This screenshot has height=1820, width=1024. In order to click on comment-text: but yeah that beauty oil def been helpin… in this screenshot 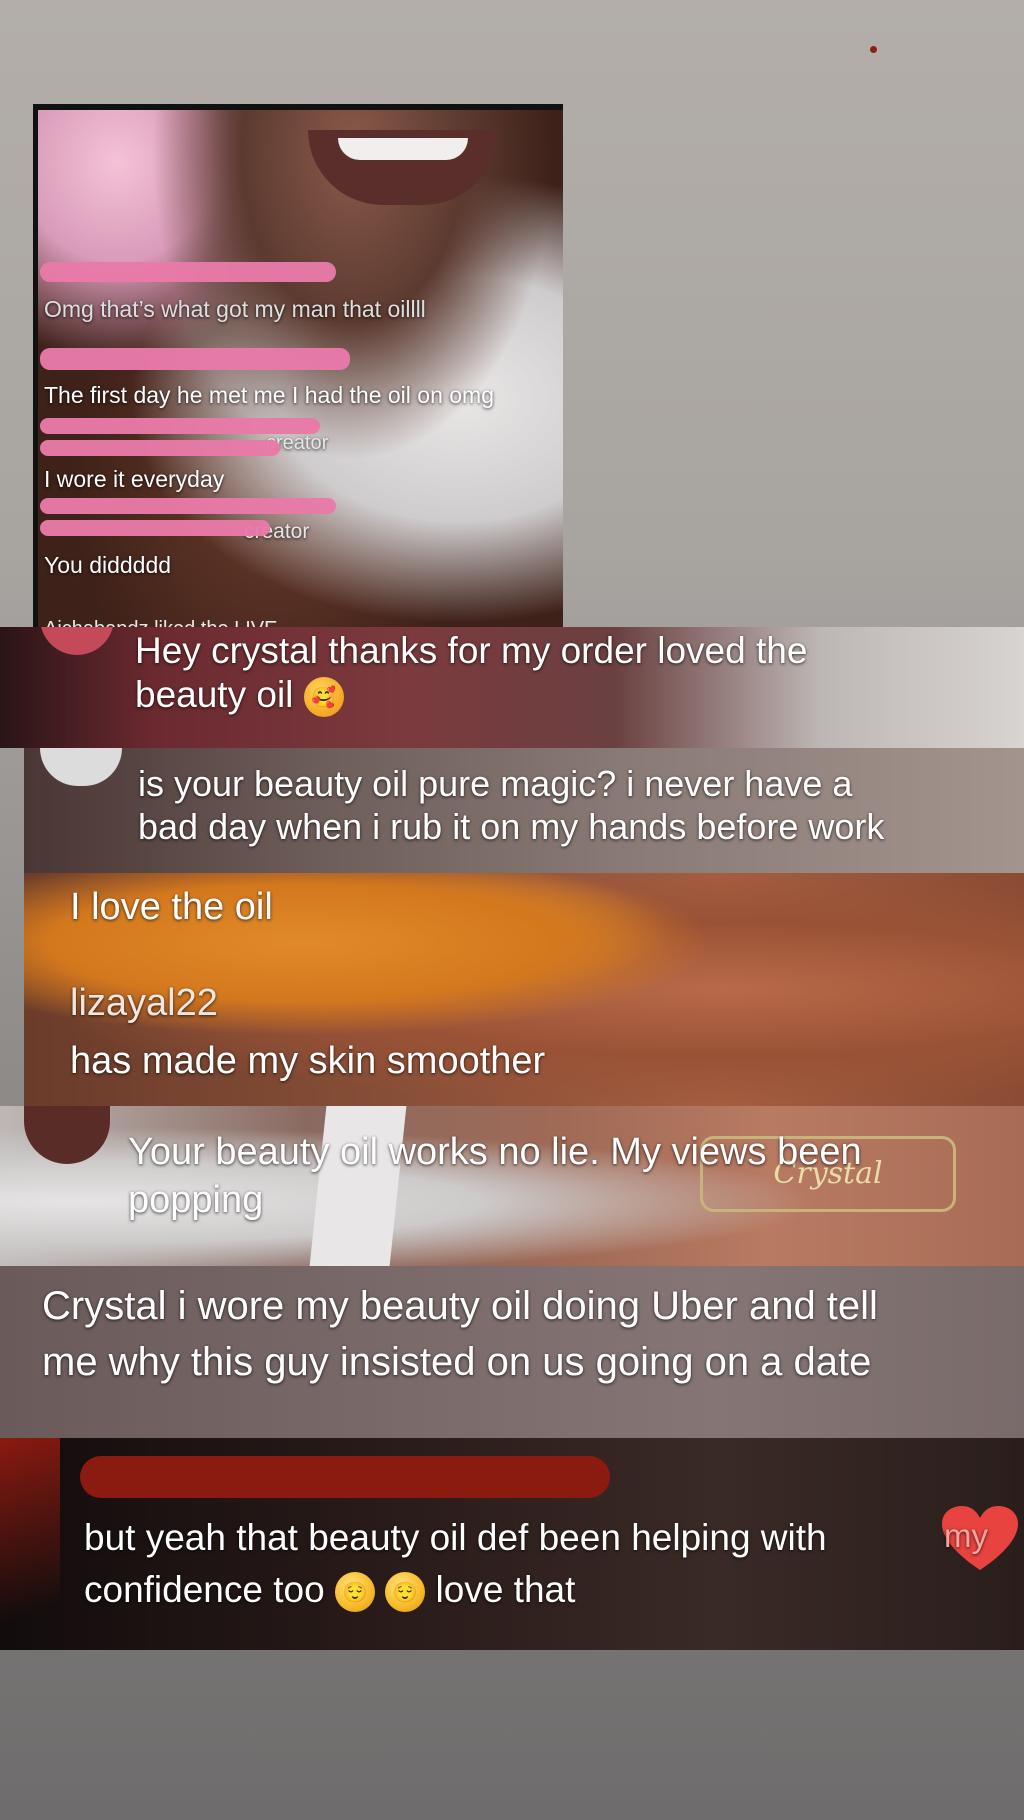, I will do `click(455, 1537)`.